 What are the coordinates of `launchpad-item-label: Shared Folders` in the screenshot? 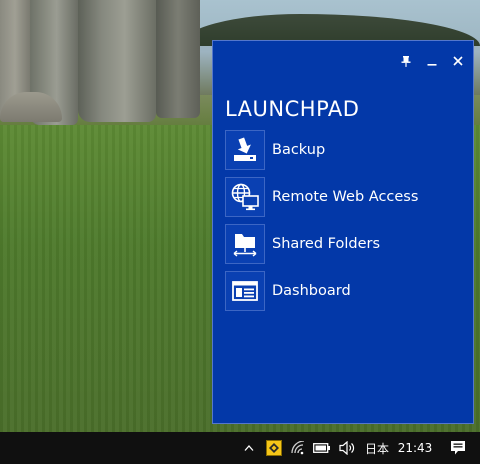 It's located at (326, 244).